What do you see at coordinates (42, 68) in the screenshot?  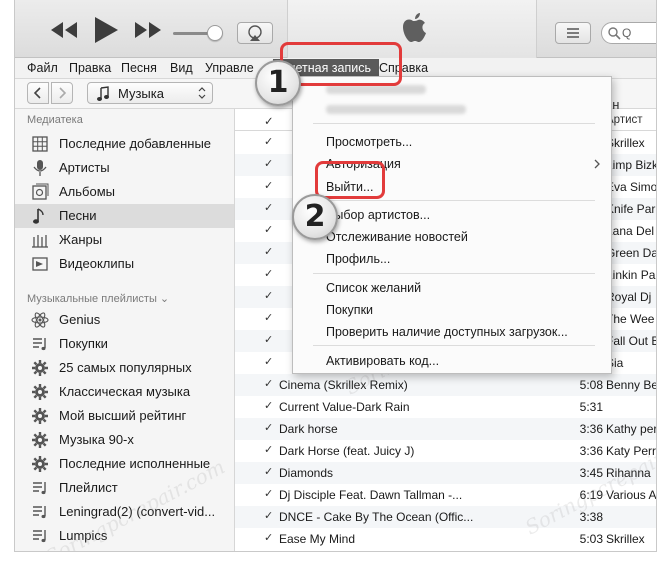 I see `menu-file: Файл` at bounding box center [42, 68].